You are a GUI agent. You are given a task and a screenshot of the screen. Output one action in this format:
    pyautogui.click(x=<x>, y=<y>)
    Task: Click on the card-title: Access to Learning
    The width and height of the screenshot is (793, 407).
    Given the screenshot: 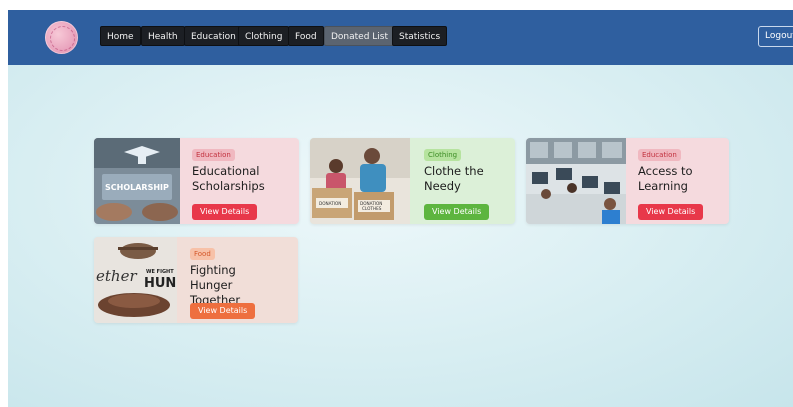 What is the action you would take?
    pyautogui.click(x=665, y=178)
    